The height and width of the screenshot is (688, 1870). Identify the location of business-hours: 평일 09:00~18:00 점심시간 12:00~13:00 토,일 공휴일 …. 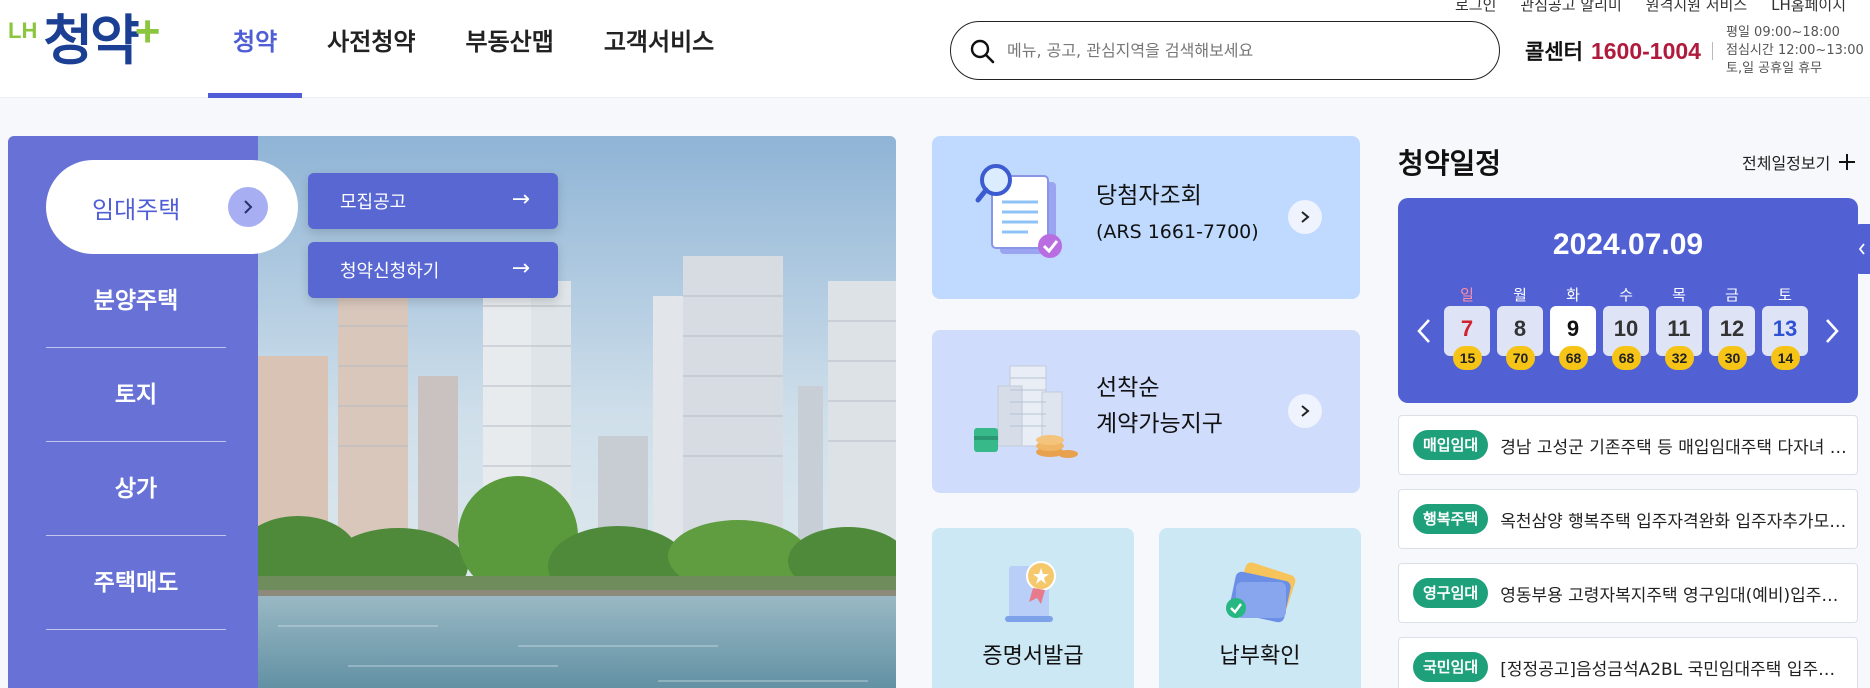
(1795, 51).